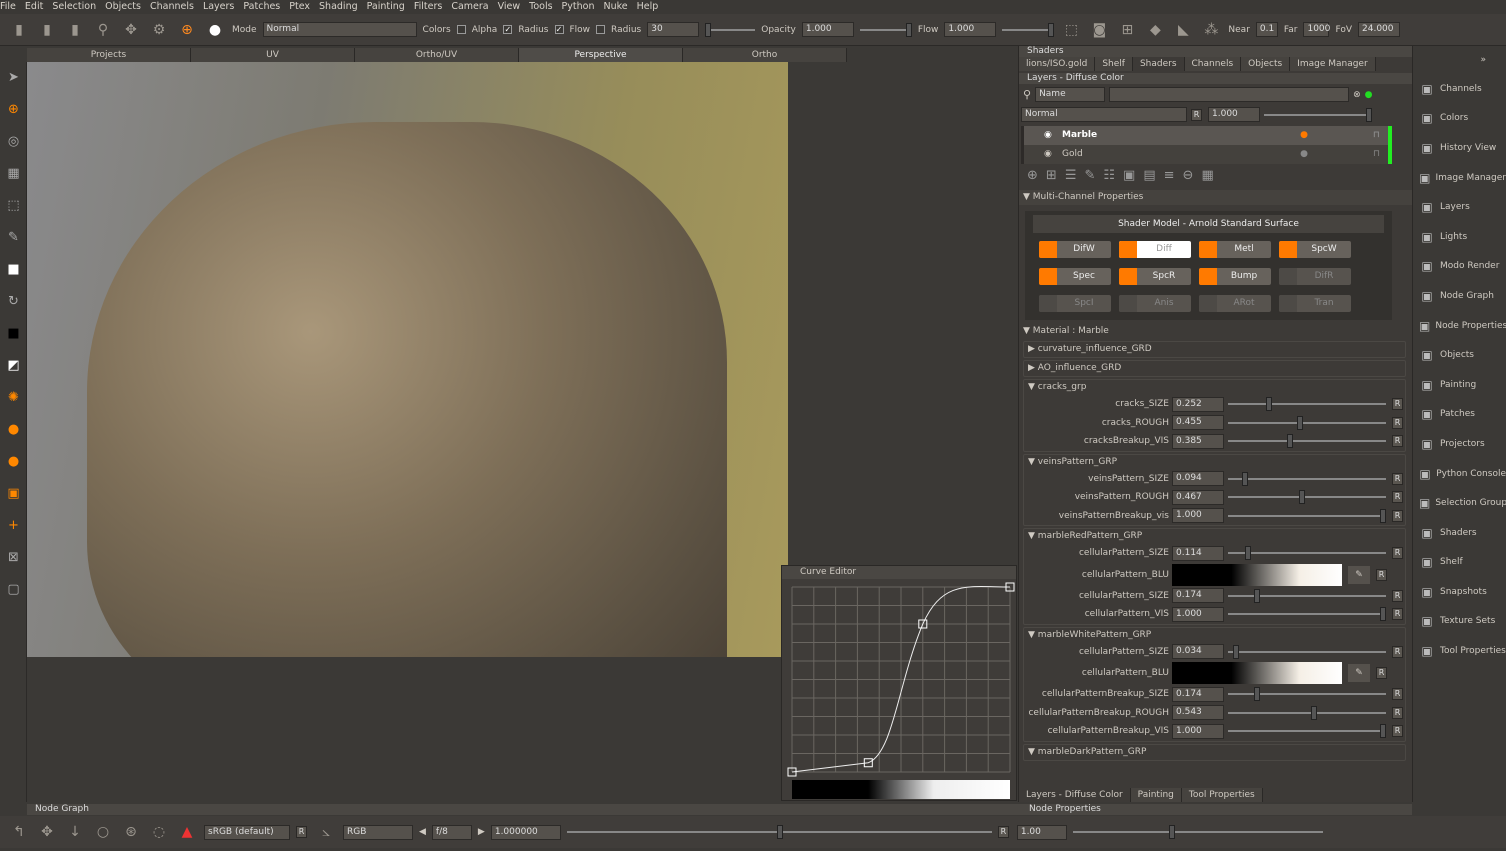  Describe the element at coordinates (47, 30) in the screenshot. I see `close-file-icon: ▮` at that location.